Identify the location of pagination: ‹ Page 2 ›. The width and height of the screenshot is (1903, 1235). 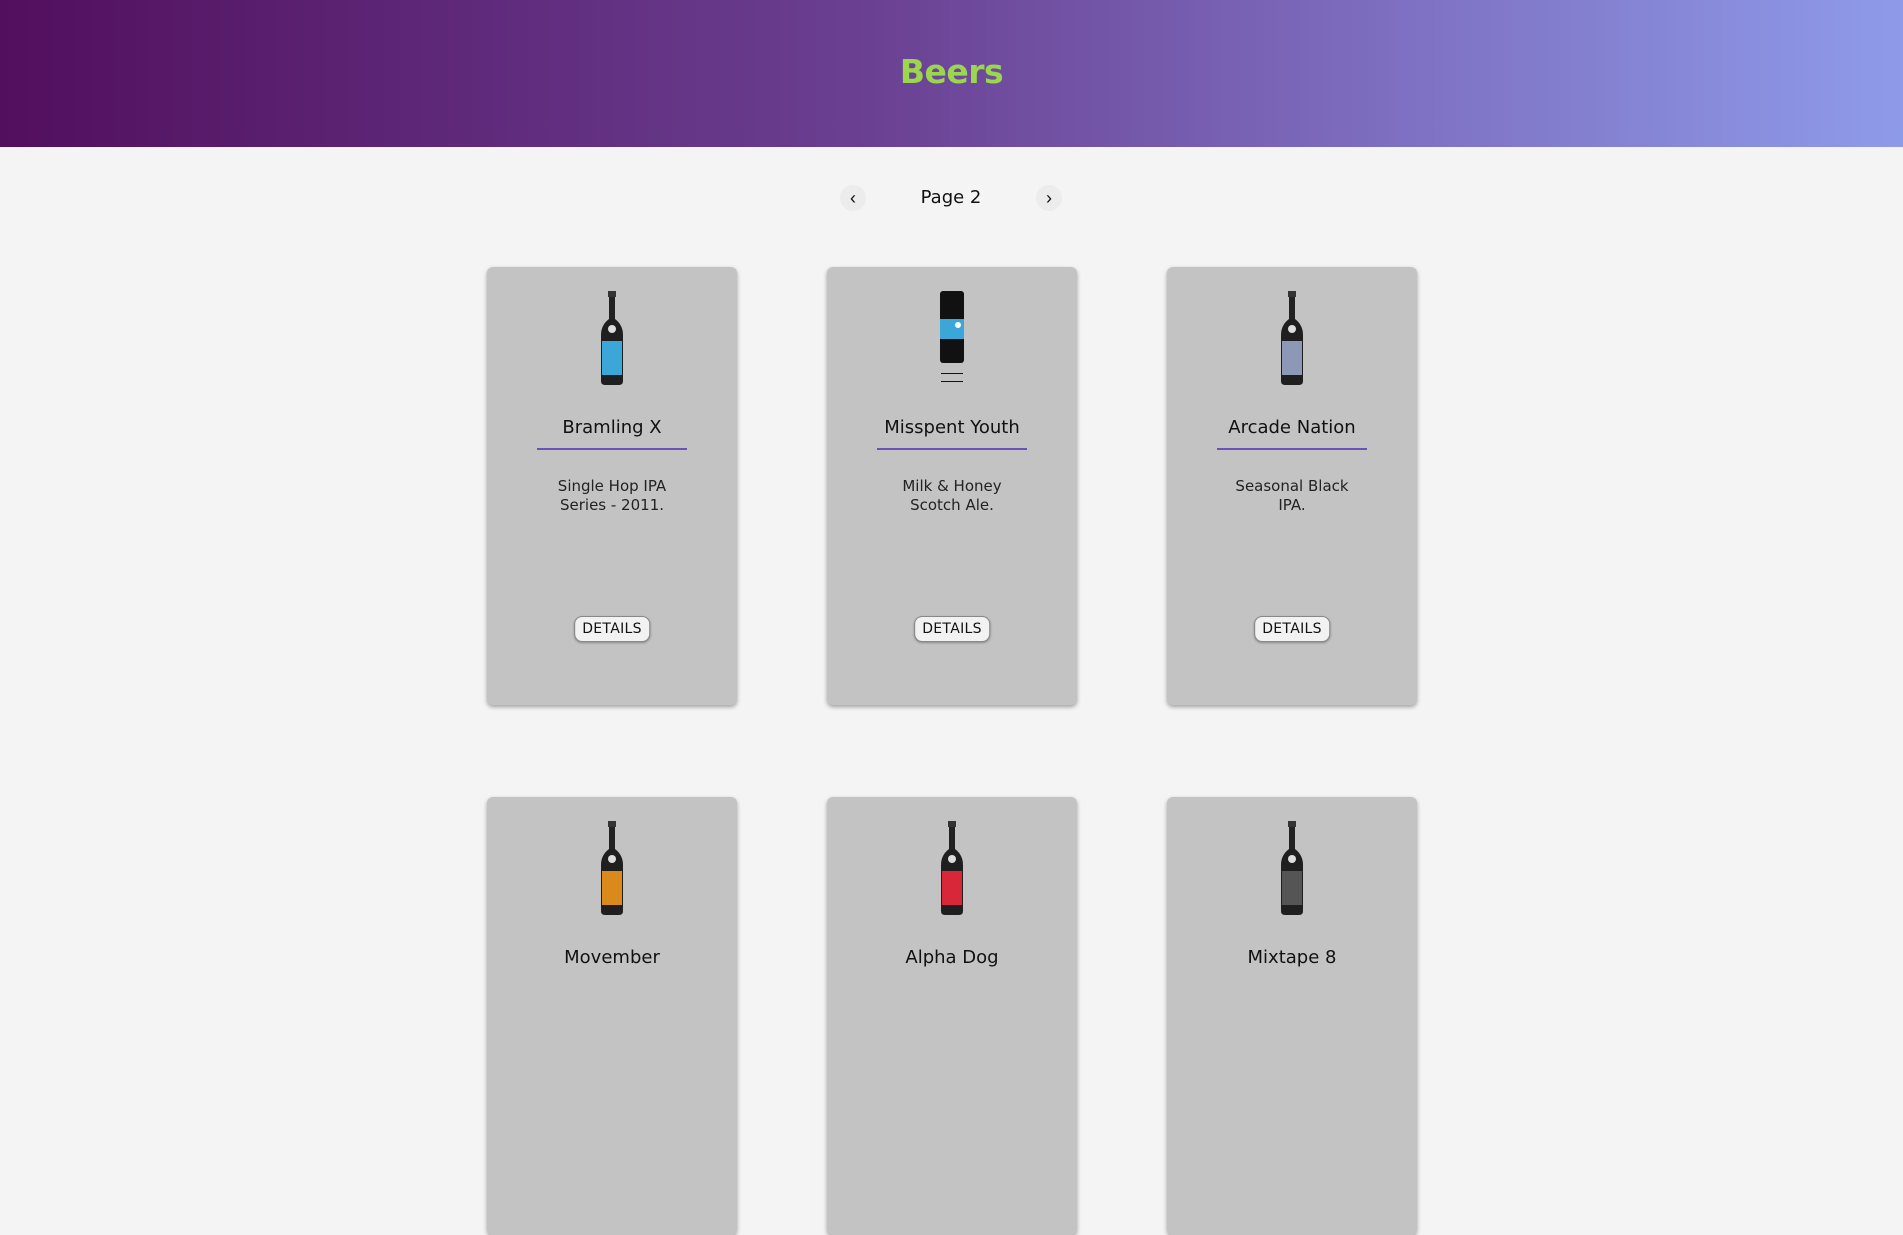
(951, 198).